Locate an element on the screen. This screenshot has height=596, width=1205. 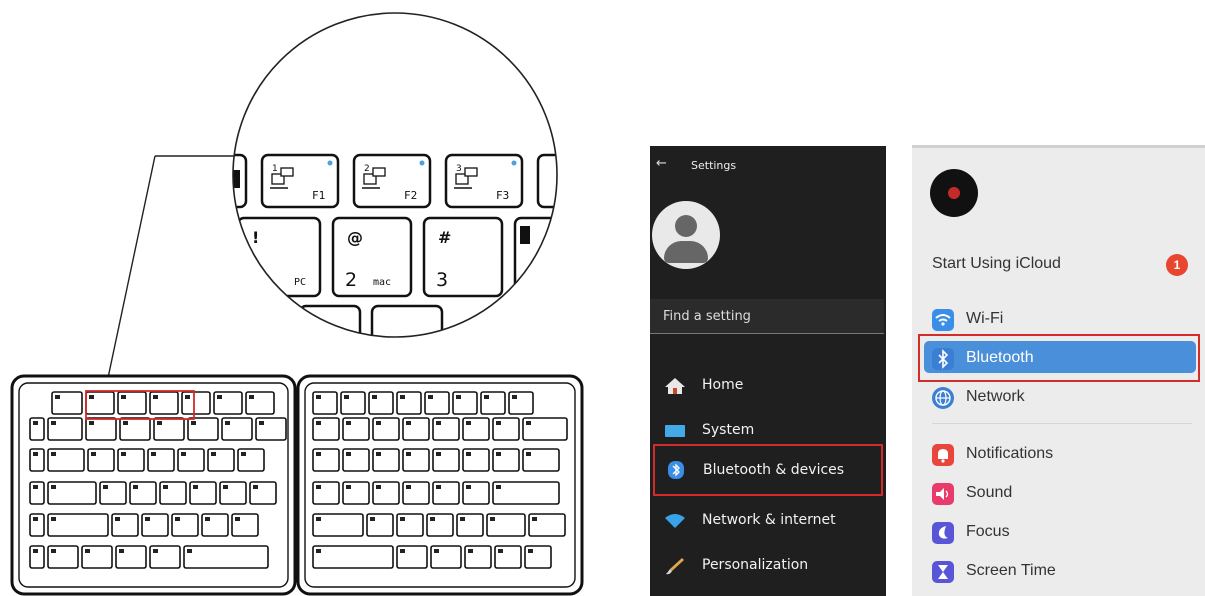
nav-item-bluetooth-devices: Bluetooth & devices is located at coordinates (768, 470).